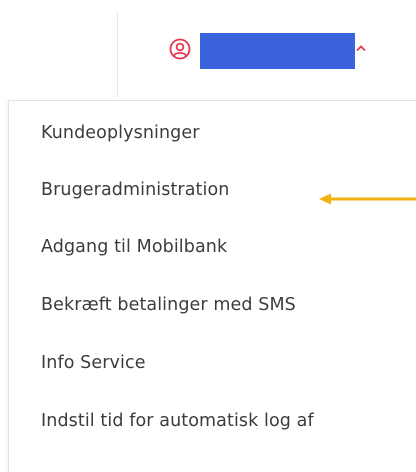 Image resolution: width=416 pixels, height=472 pixels. I want to click on menu-item-auto-logout: Indstil tid for automatisk log af, so click(209, 421).